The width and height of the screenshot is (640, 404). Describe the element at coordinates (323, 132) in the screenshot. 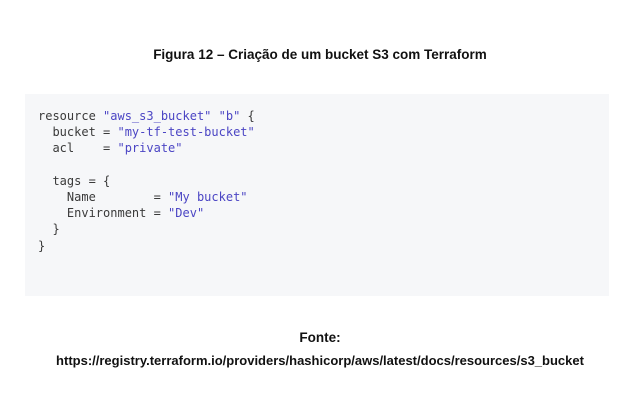

I see `code-line: bucket = "my-tf-test-bucket"` at that location.